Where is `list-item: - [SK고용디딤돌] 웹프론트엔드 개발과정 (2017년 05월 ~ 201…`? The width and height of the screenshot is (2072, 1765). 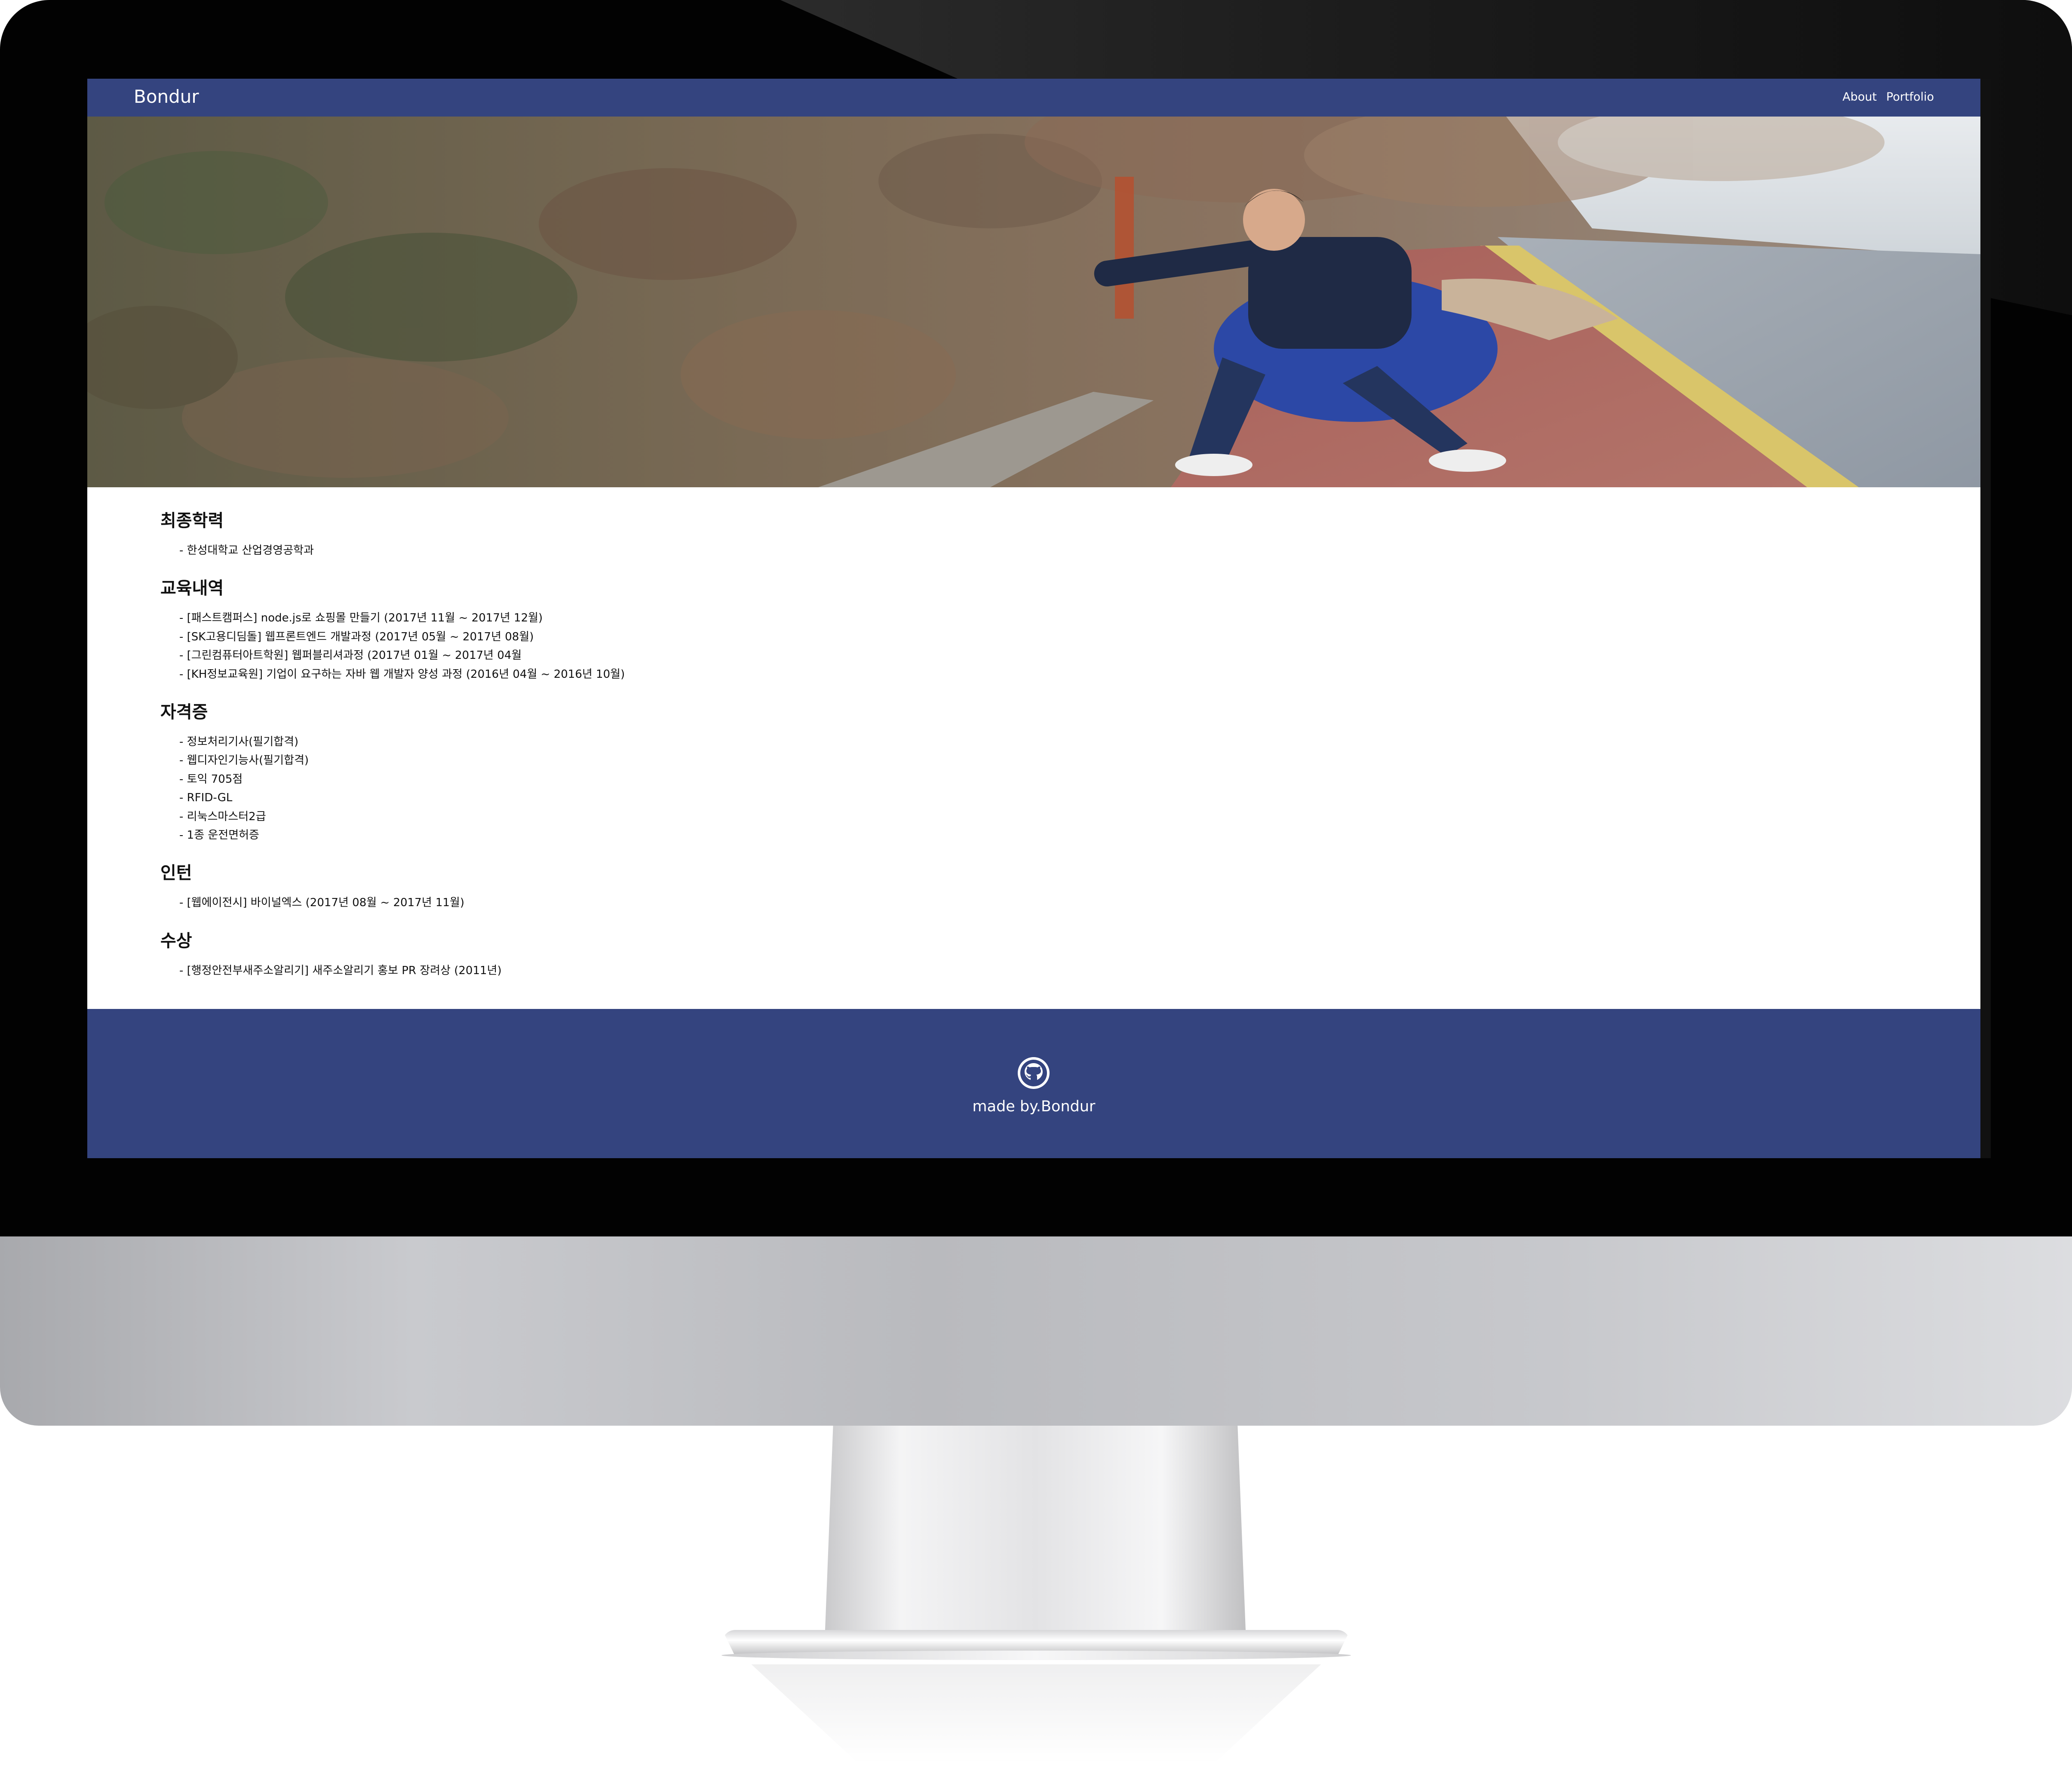
list-item: - [SK고용디딤돌] 웹프론트엔드 개발과정 (2017년 05월 ~ 201… is located at coordinates (356, 636).